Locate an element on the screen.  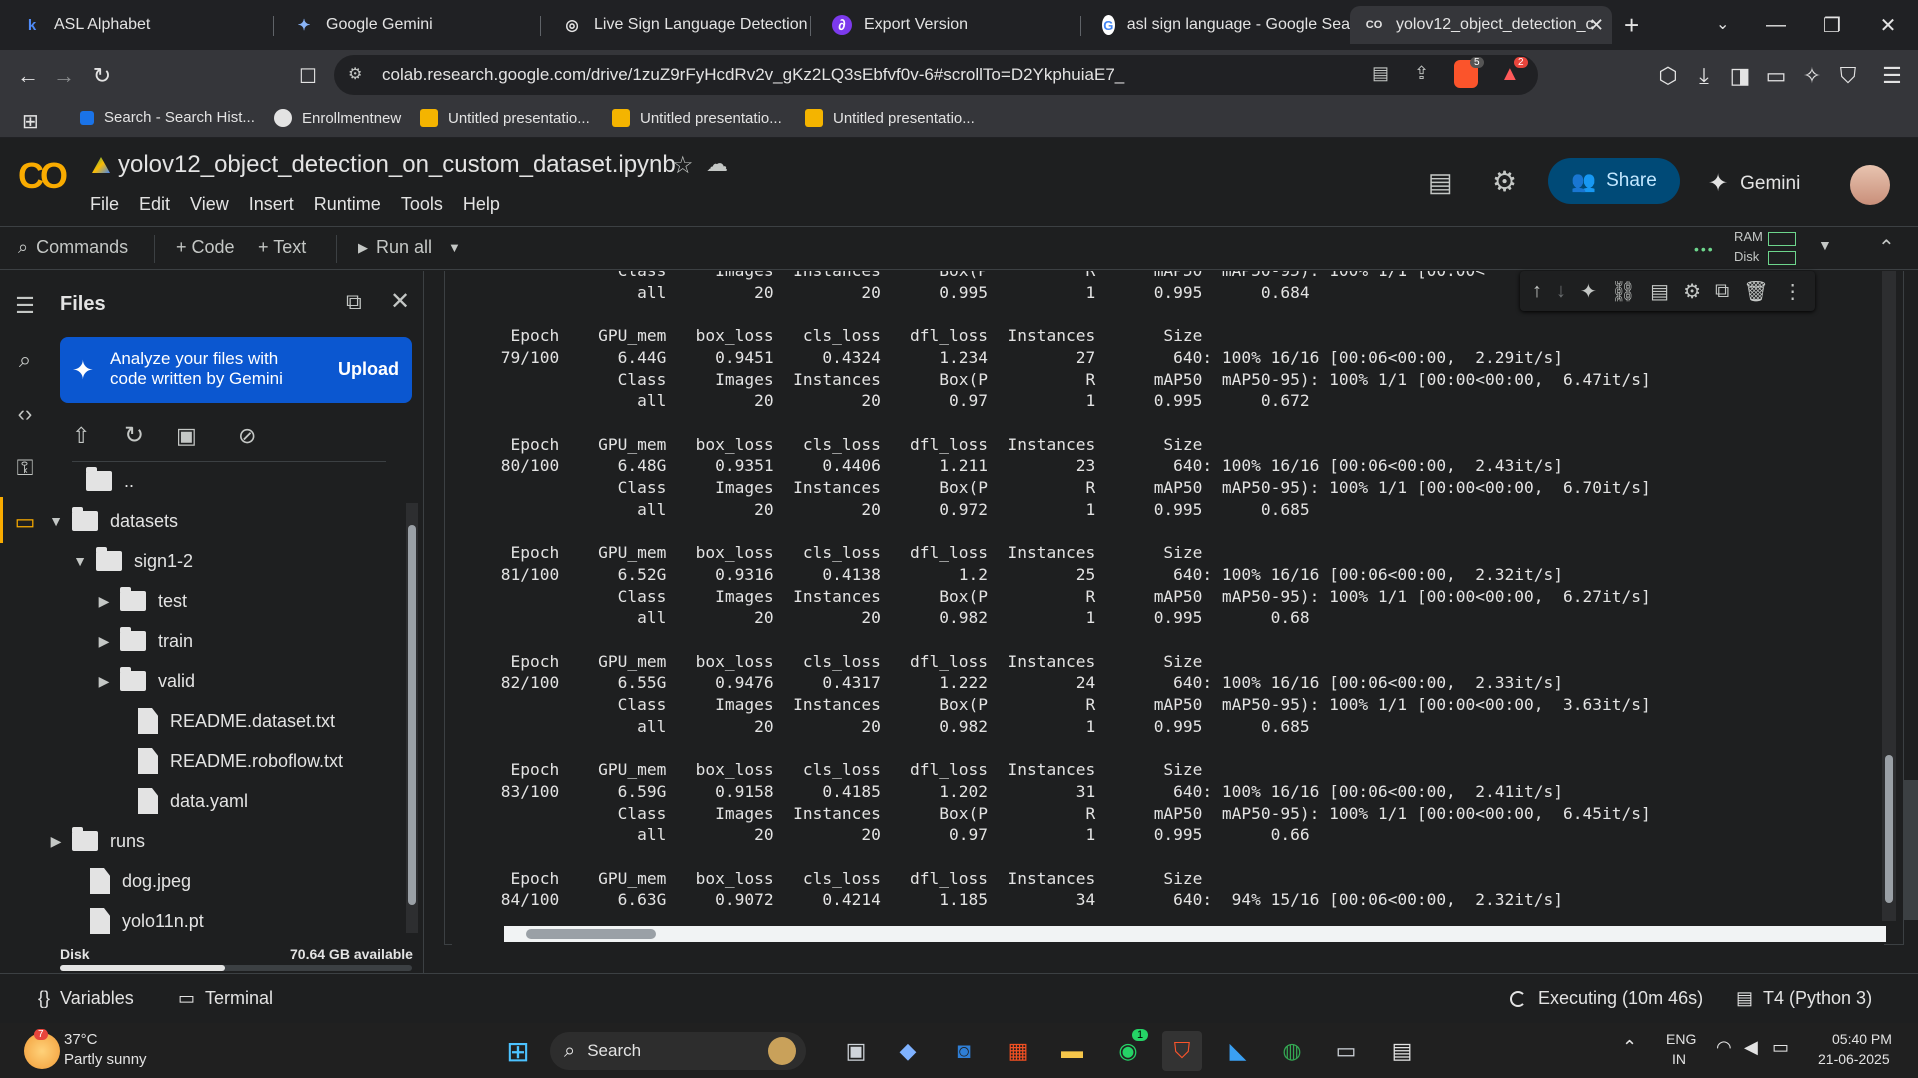
restore-icon: ❐ is located at coordinates (1832, 25).